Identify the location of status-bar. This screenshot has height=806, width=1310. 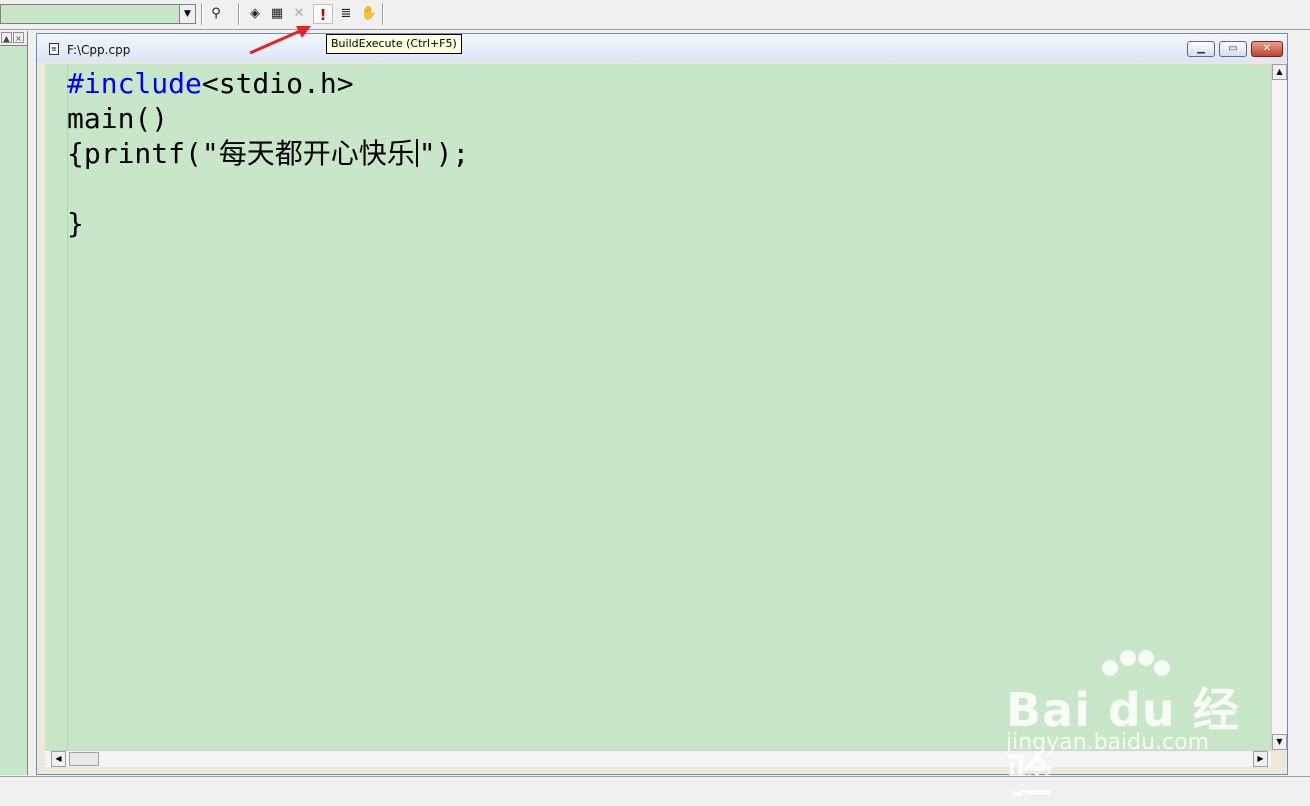
(655, 783).